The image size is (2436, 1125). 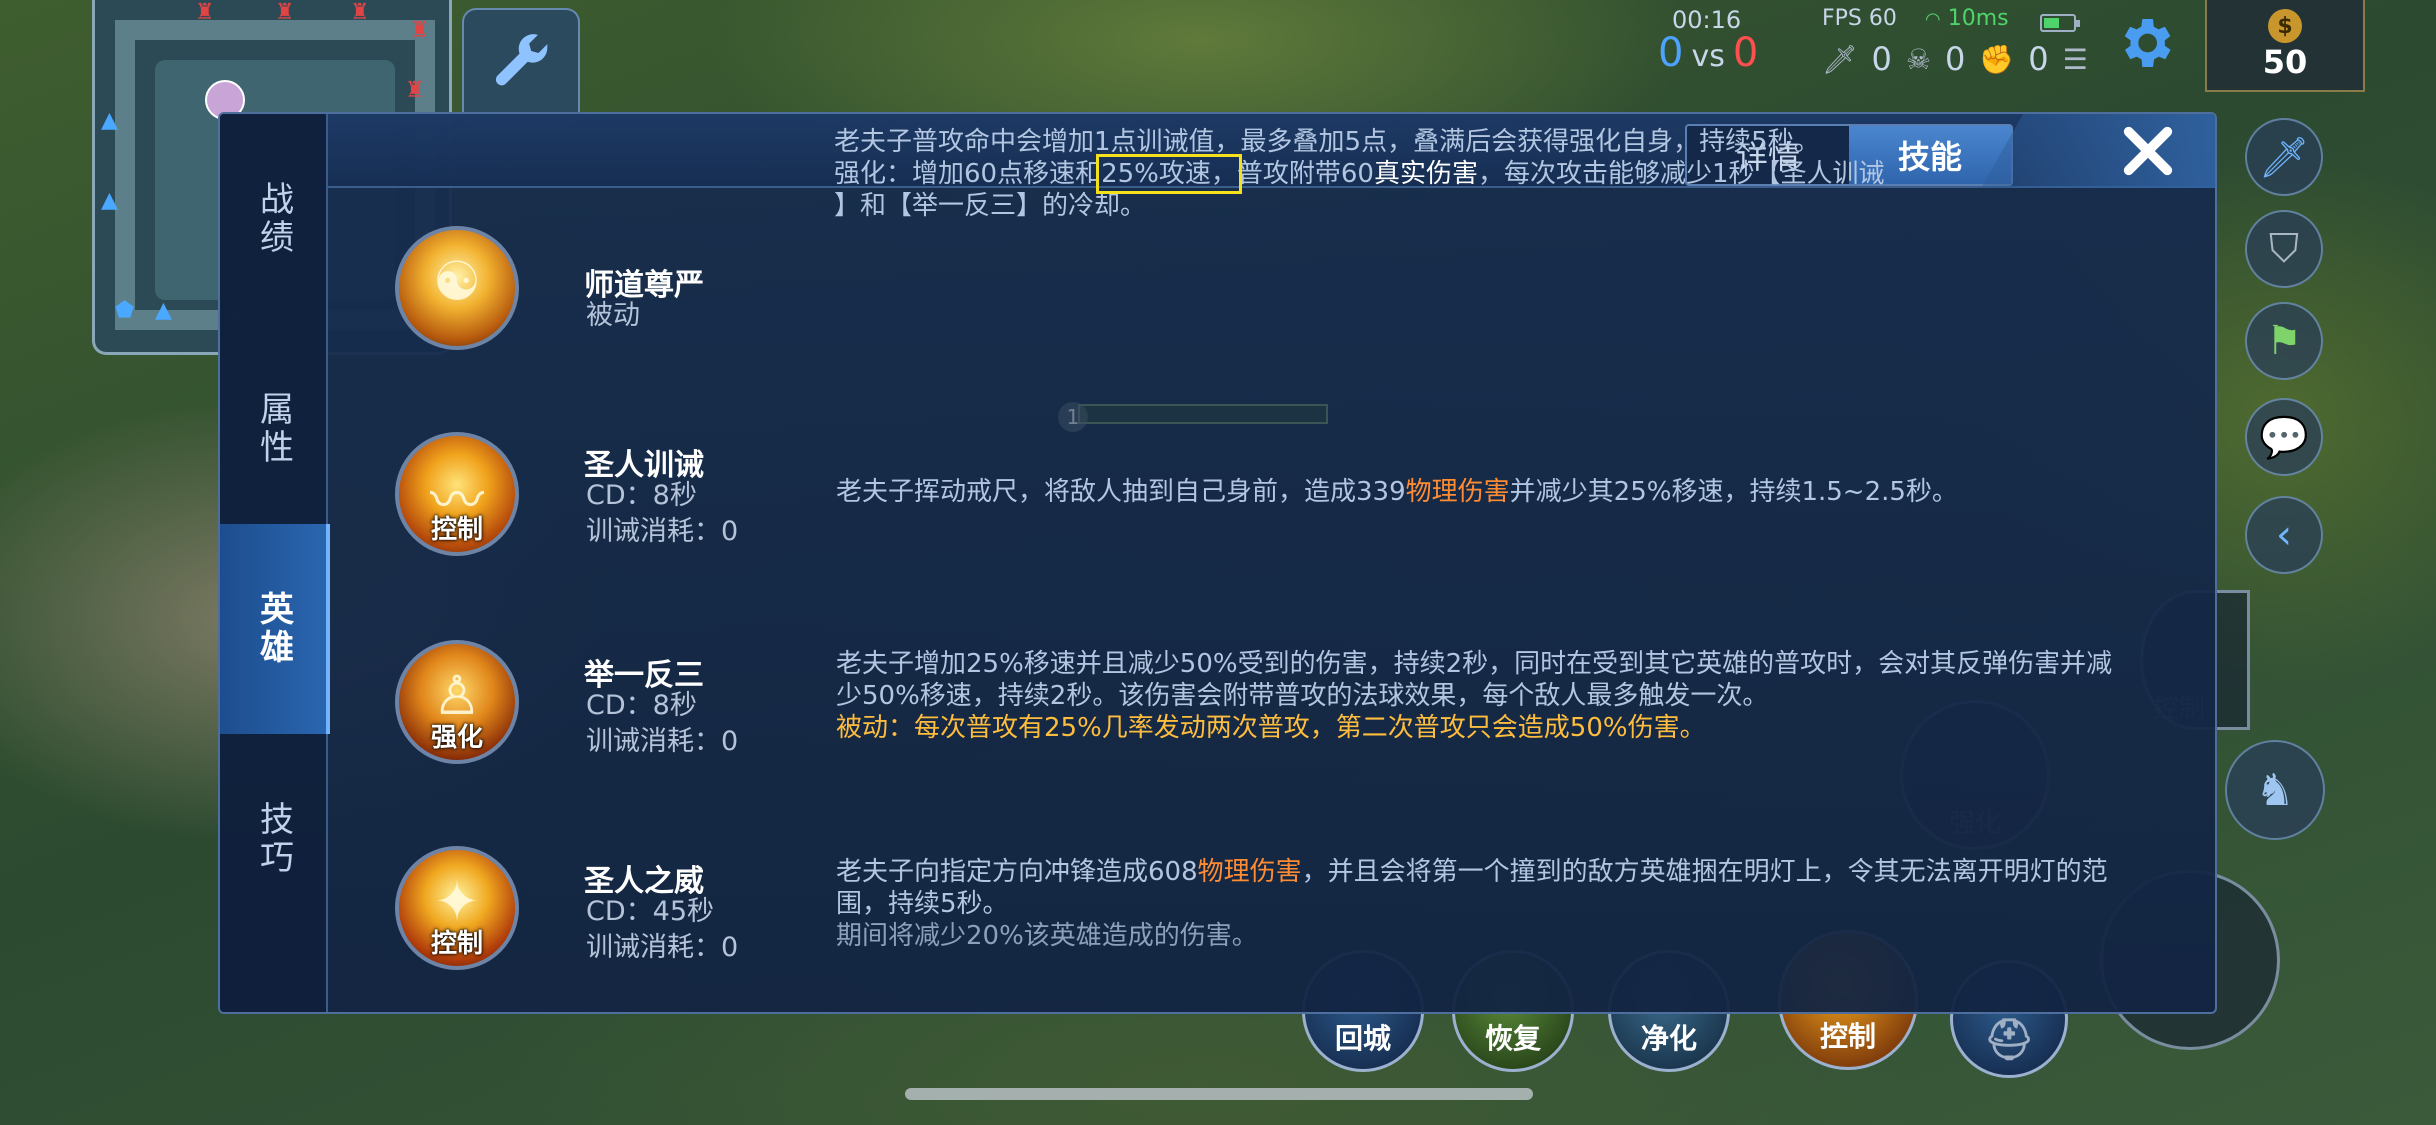 What do you see at coordinates (1121, 492) in the screenshot?
I see `desc-text: 老夫子挥动戒尺，将敌人抽到自己身前，造成339` at bounding box center [1121, 492].